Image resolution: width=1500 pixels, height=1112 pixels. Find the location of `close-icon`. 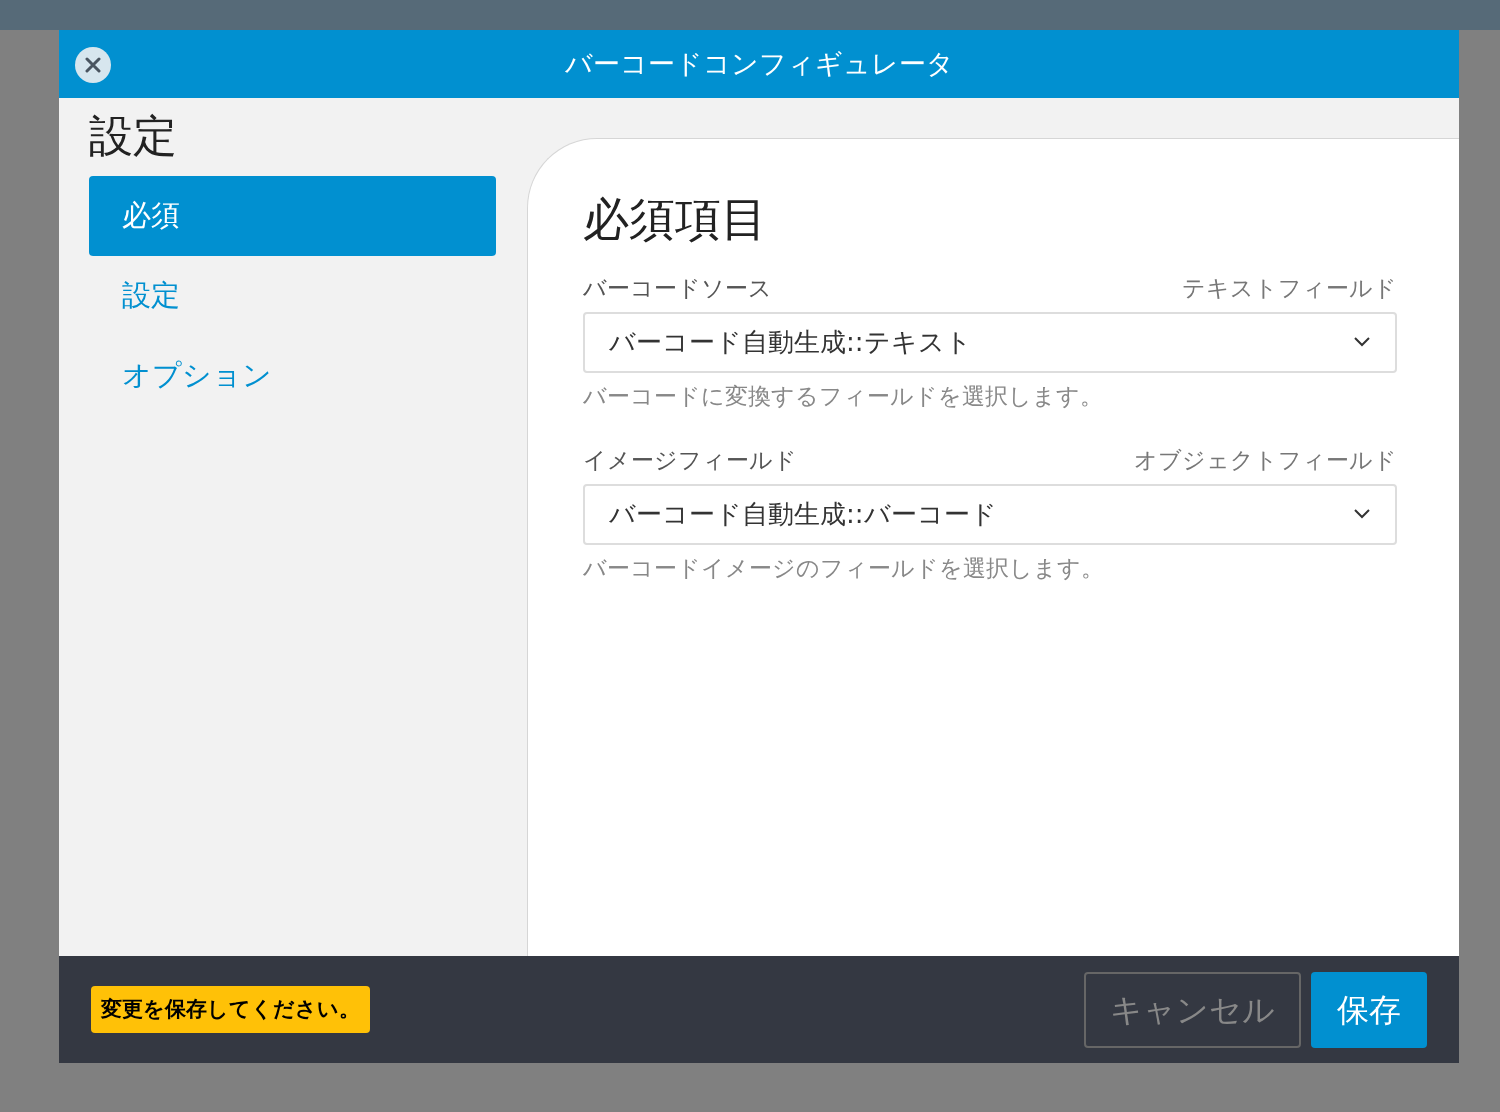

close-icon is located at coordinates (93, 65).